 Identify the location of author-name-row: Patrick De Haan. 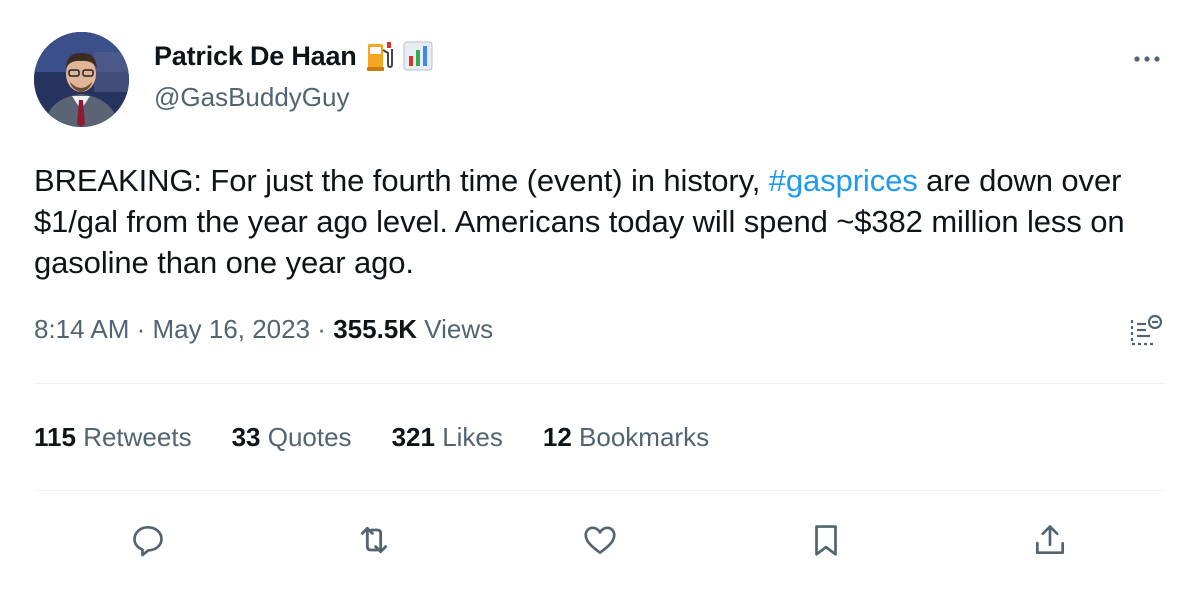
(293, 56).